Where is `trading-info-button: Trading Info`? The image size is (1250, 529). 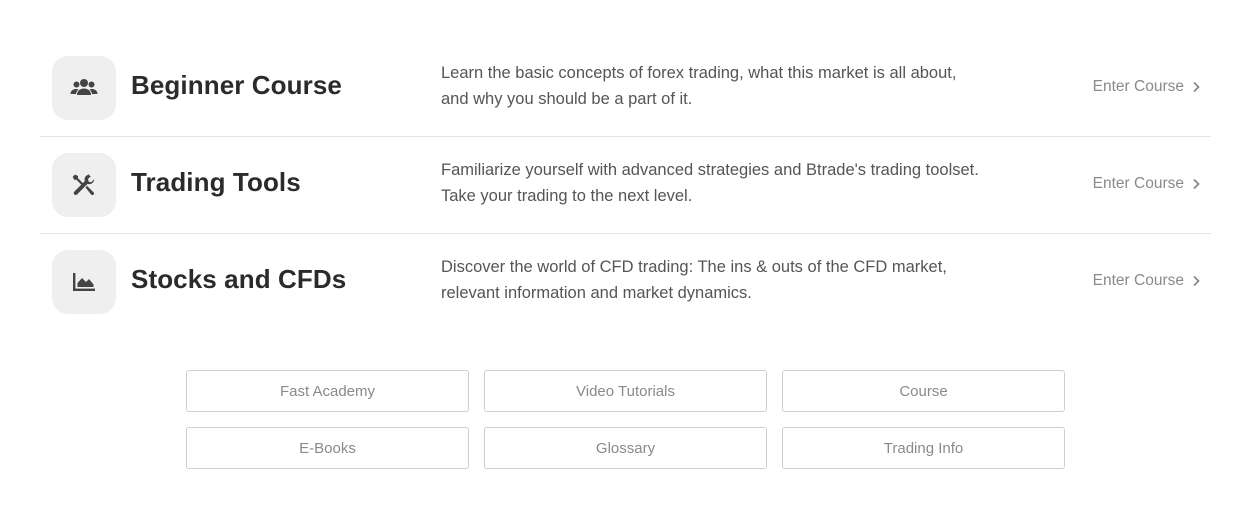
trading-info-button: Trading Info is located at coordinates (923, 448).